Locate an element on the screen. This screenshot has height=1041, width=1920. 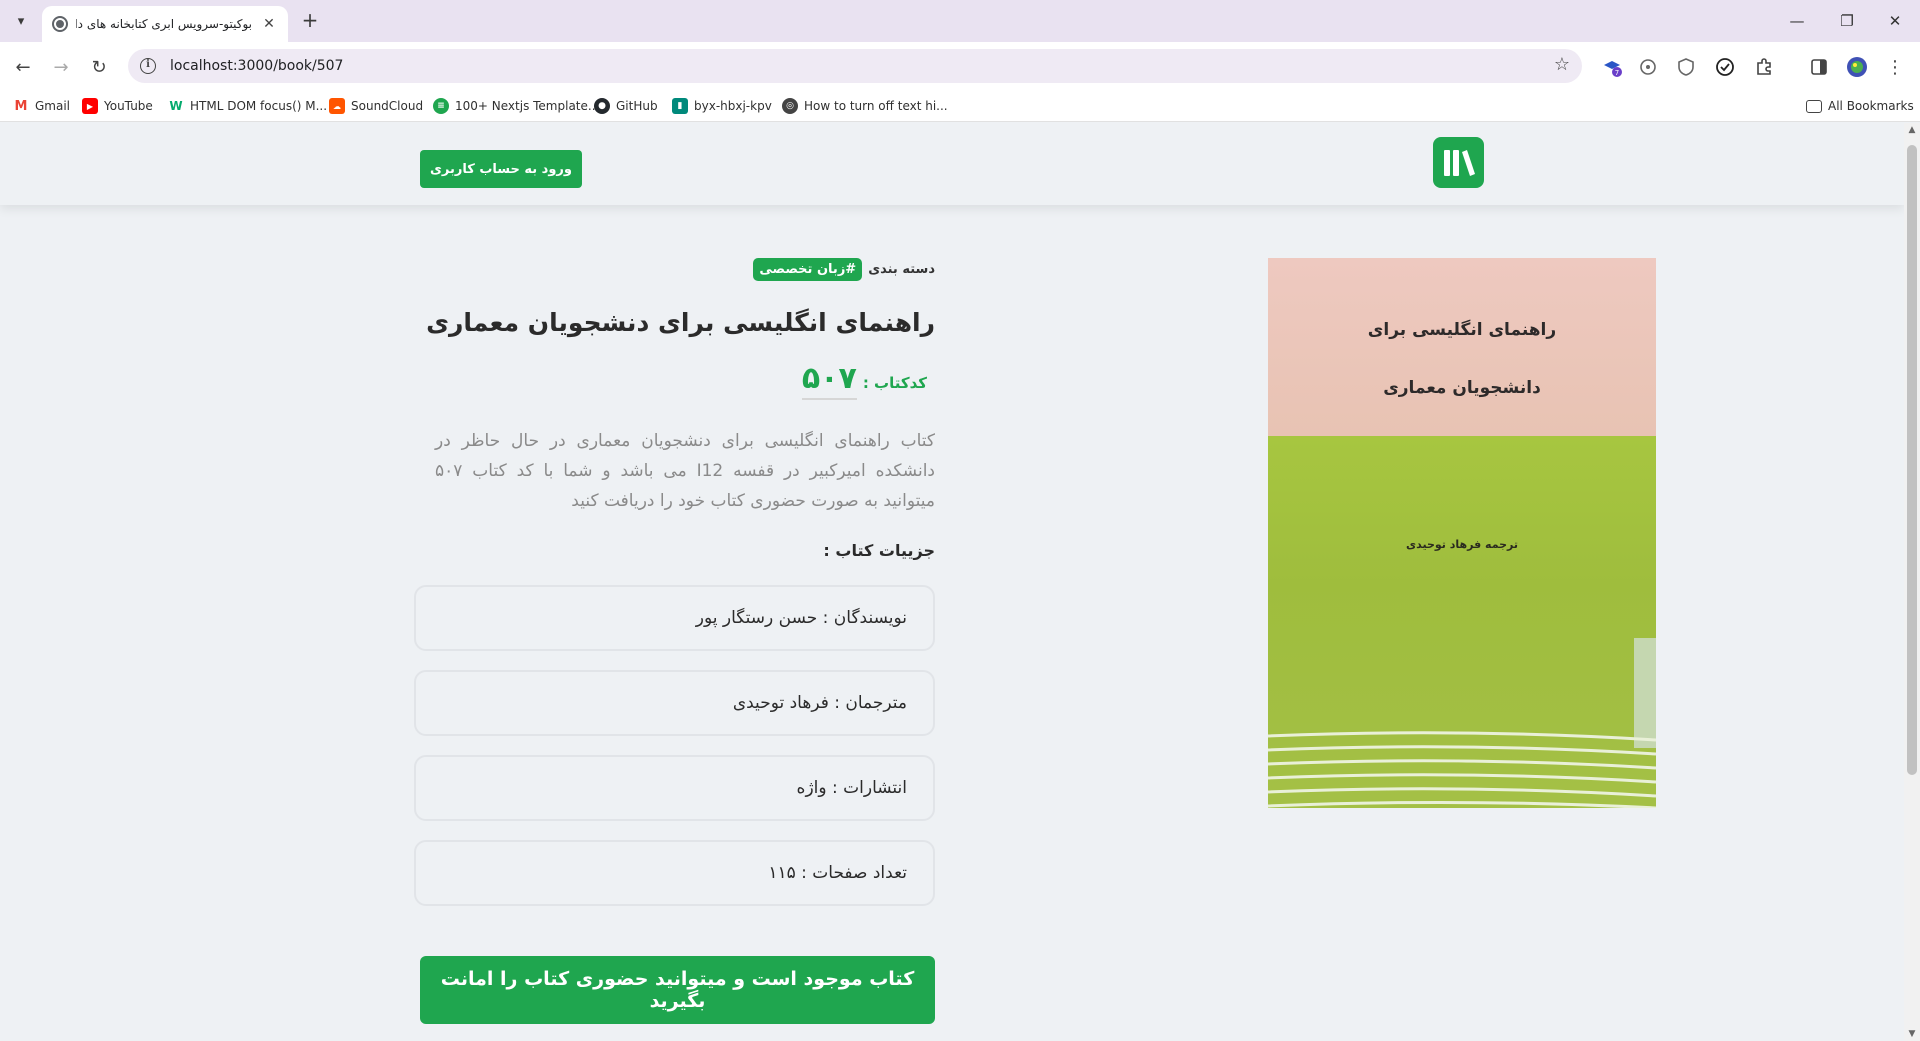
youtube-icon: ▶ is located at coordinates (90, 106).